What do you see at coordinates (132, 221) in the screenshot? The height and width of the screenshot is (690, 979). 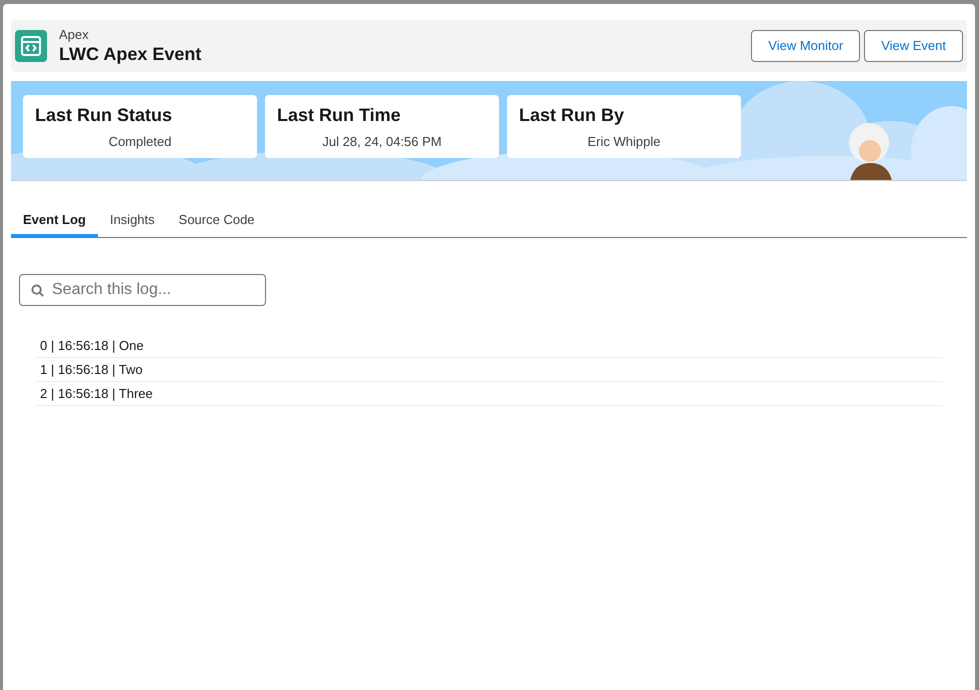 I see `tab: Insights` at bounding box center [132, 221].